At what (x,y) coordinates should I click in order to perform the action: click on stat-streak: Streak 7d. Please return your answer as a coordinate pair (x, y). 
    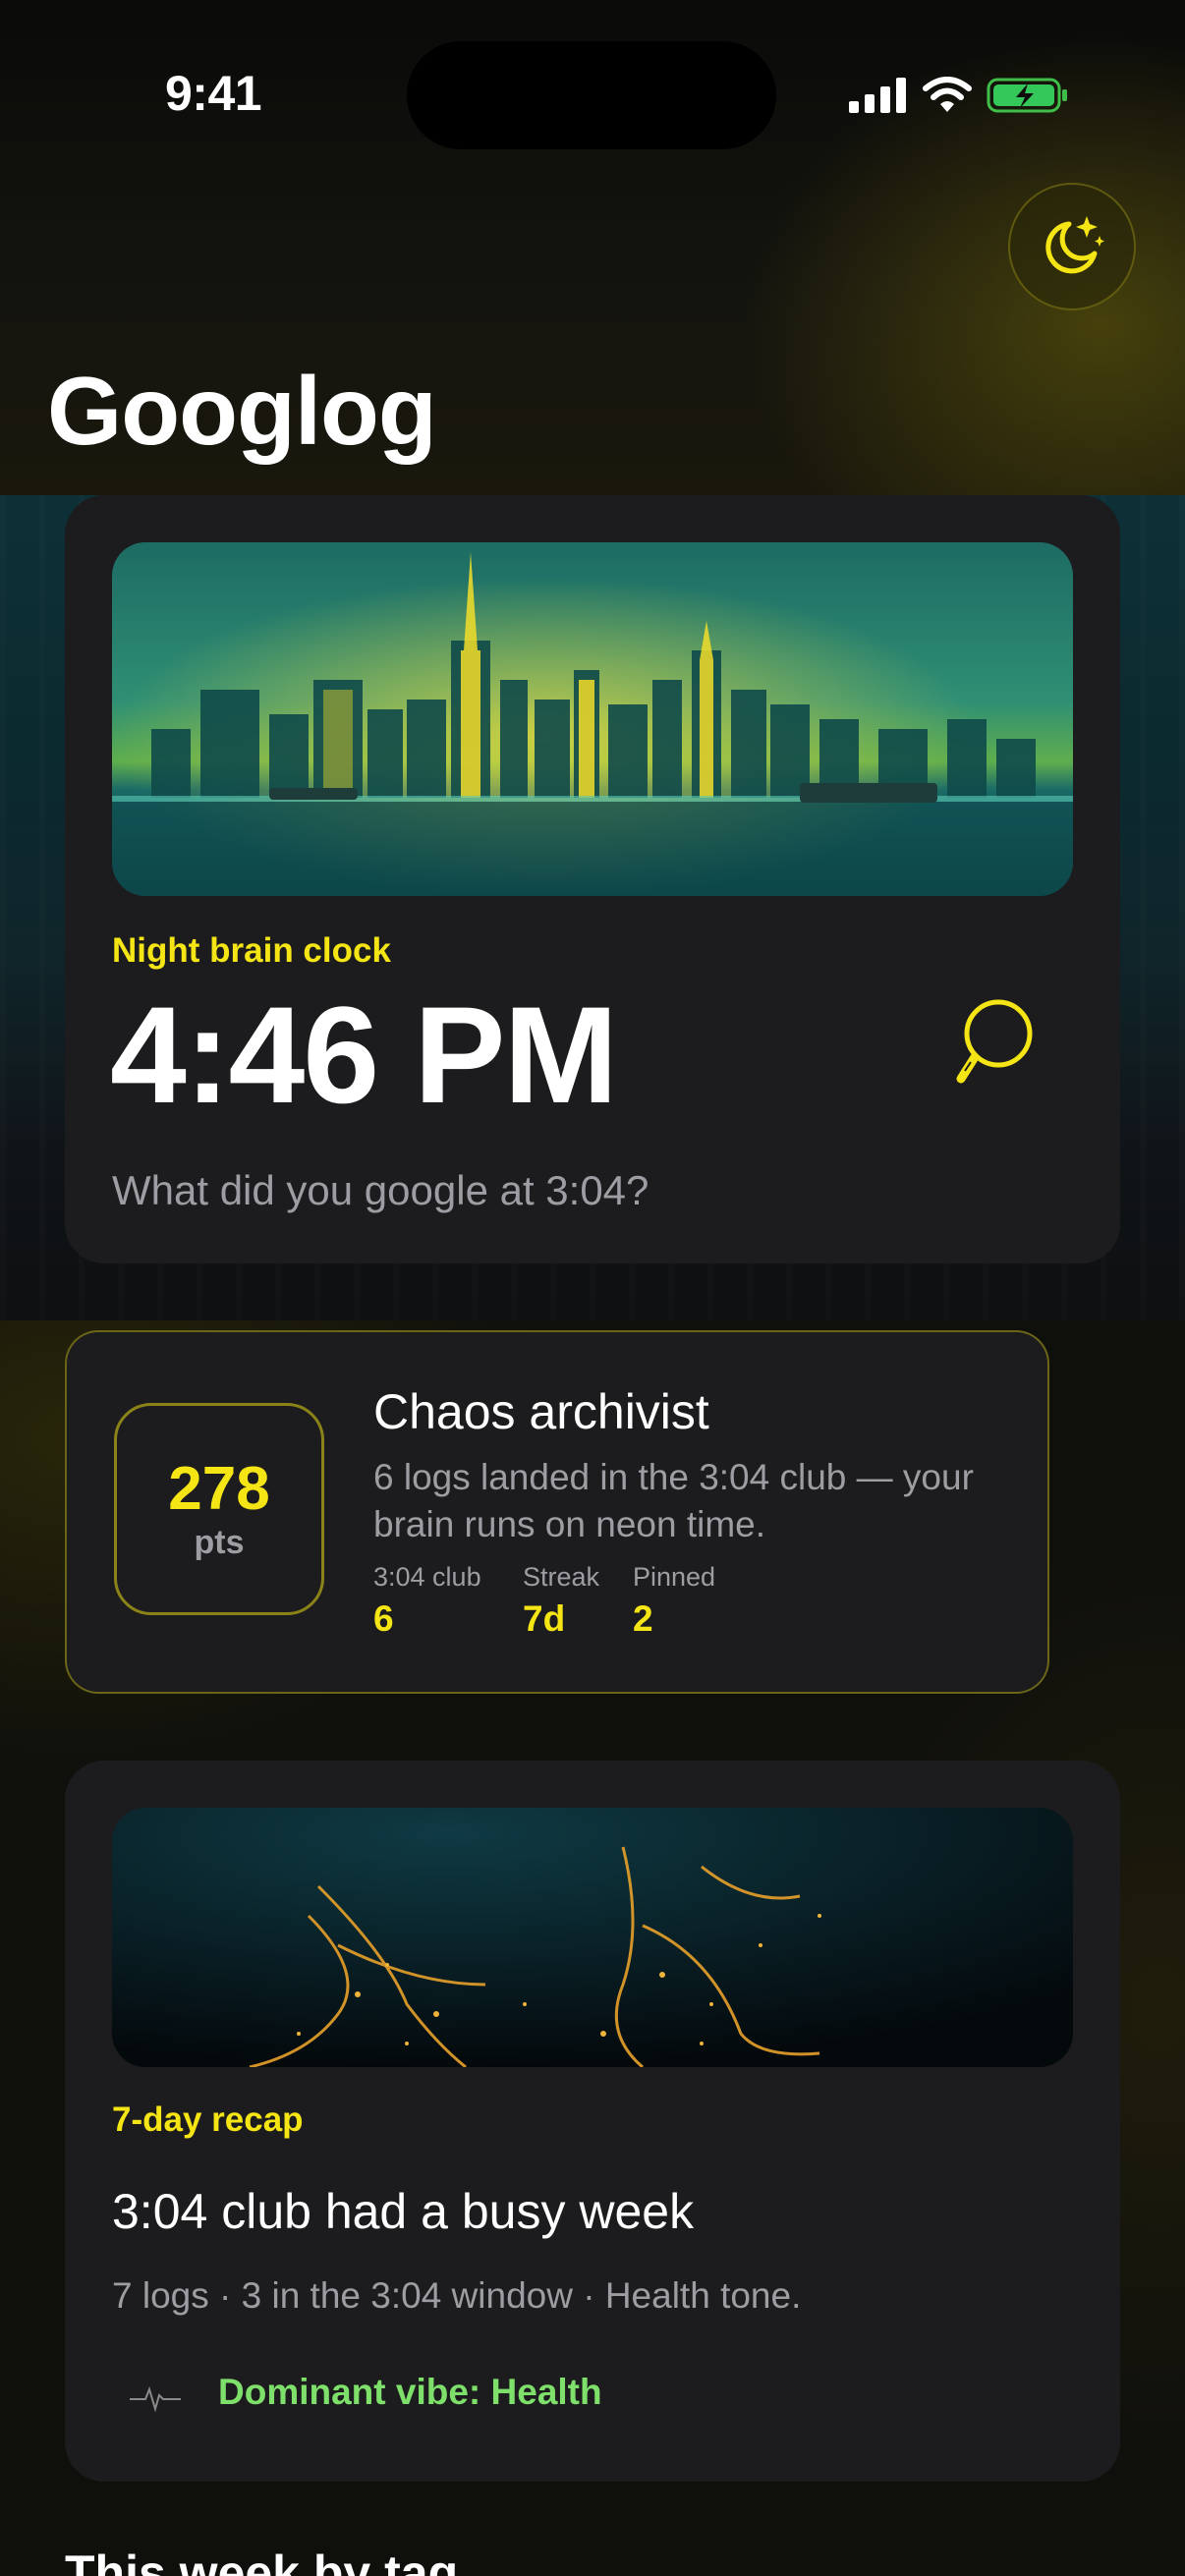
    Looking at the image, I should click on (561, 1601).